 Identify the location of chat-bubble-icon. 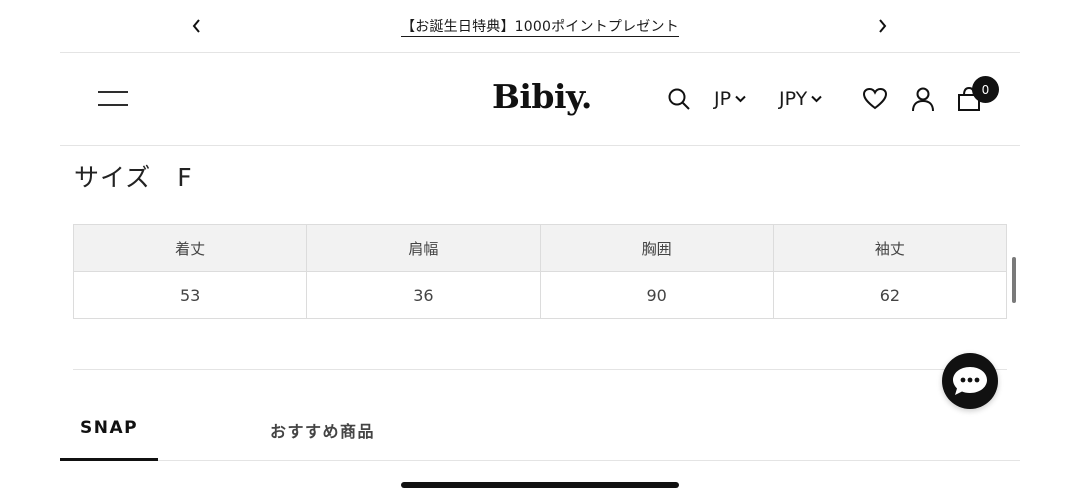
(970, 381).